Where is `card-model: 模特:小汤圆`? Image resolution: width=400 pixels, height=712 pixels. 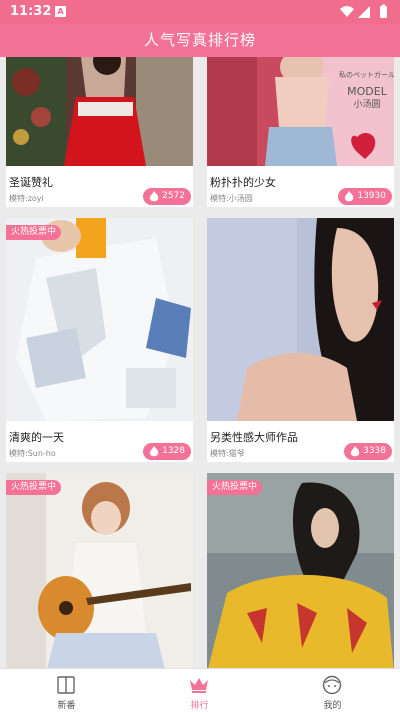
card-model: 模特:小汤圆 is located at coordinates (231, 198).